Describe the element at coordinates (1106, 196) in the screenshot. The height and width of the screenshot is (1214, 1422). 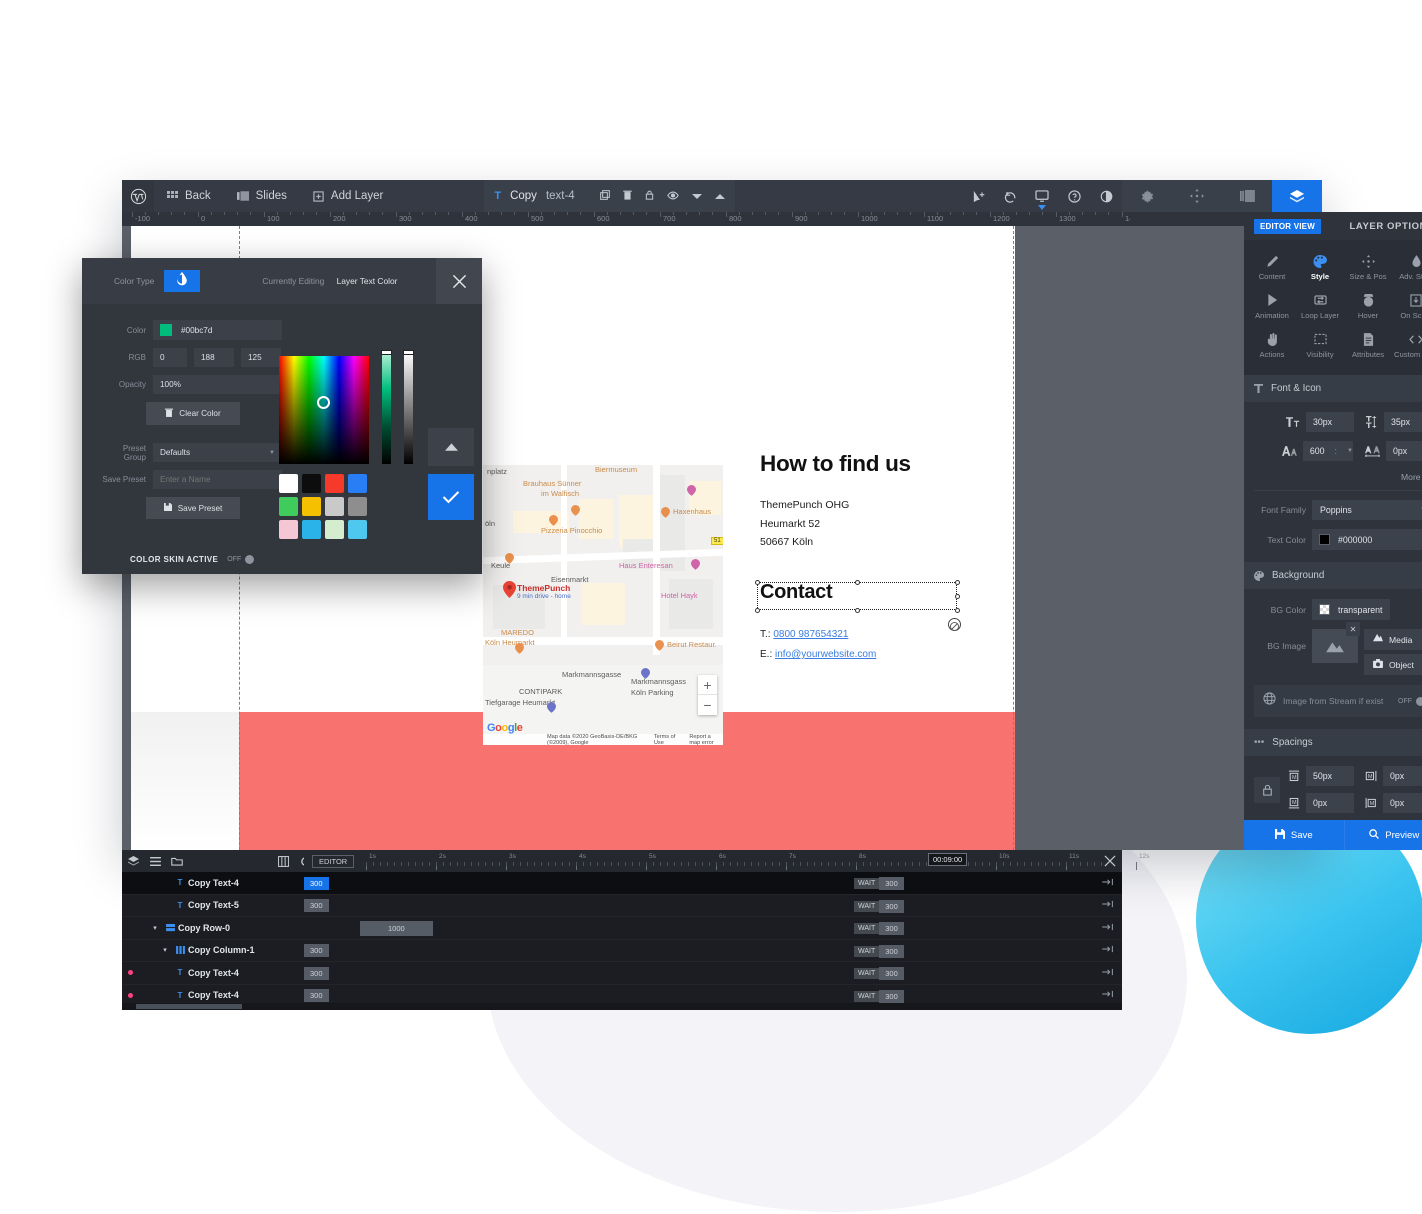
I see `contrast-icon` at that location.